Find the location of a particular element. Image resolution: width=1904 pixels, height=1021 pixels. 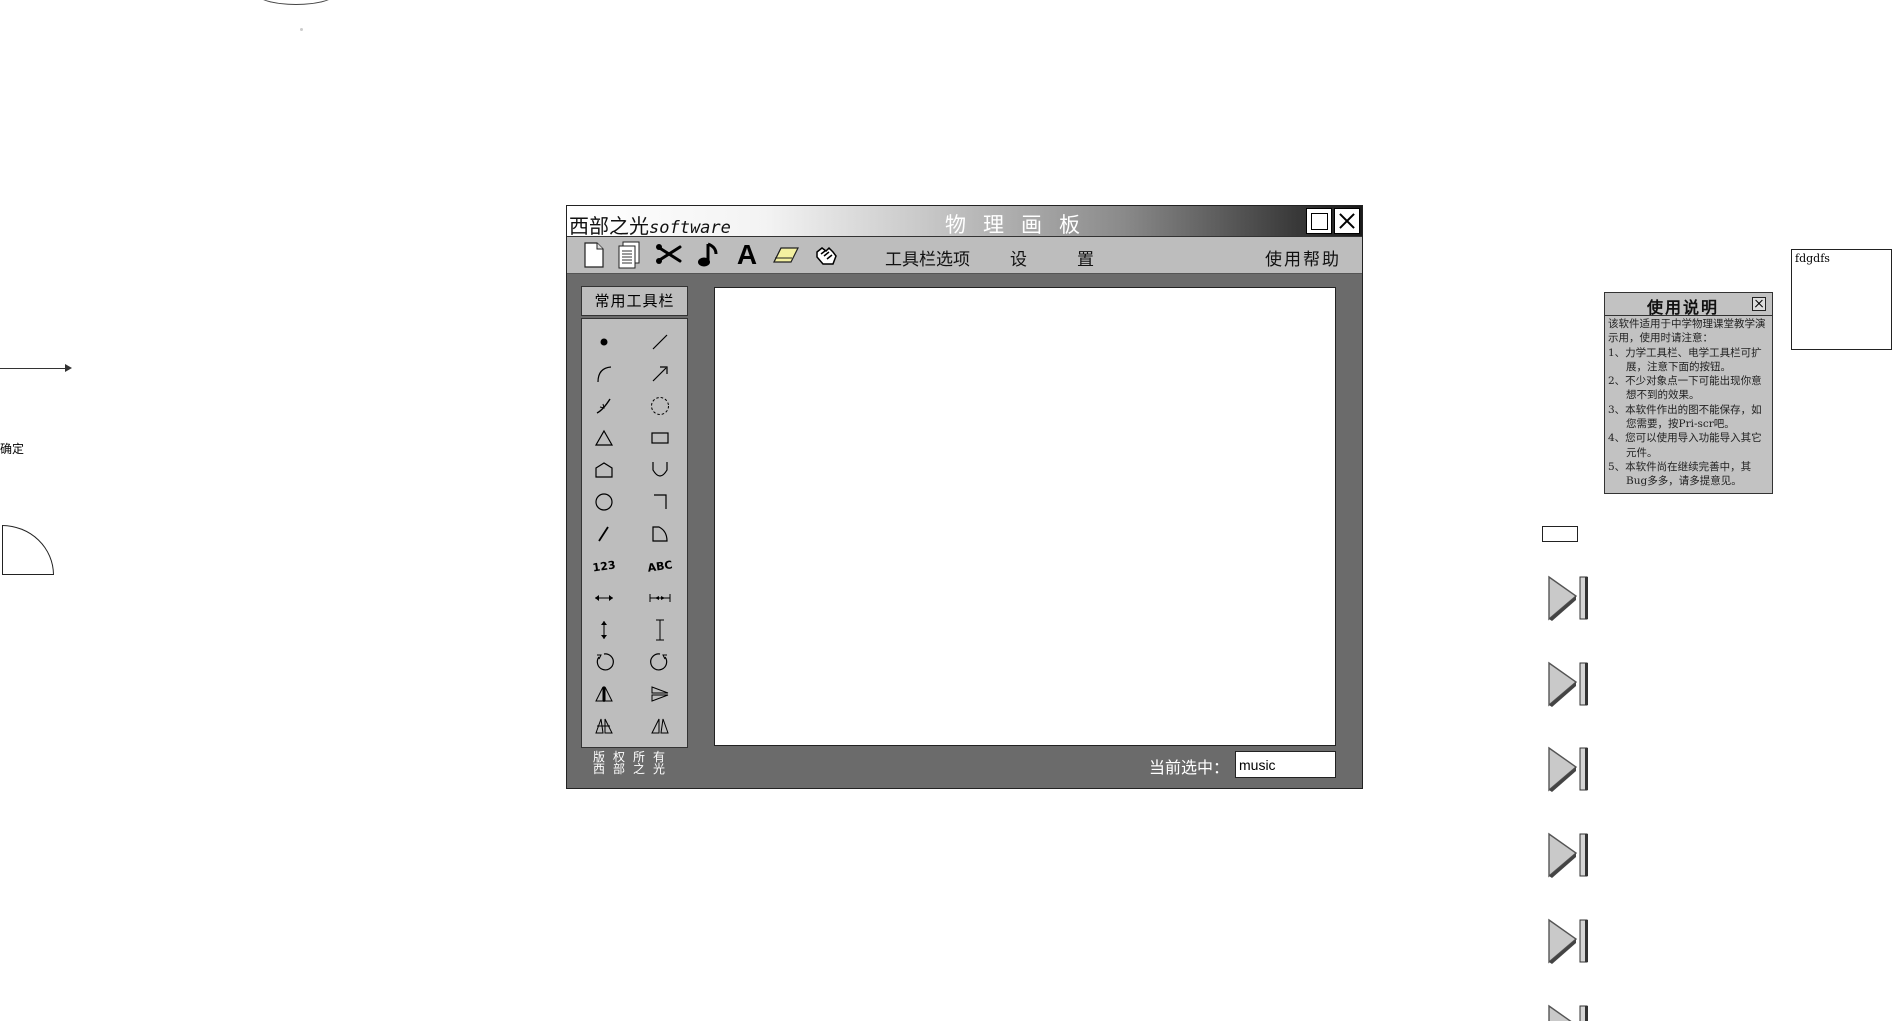

maximize-button is located at coordinates (1319, 221).